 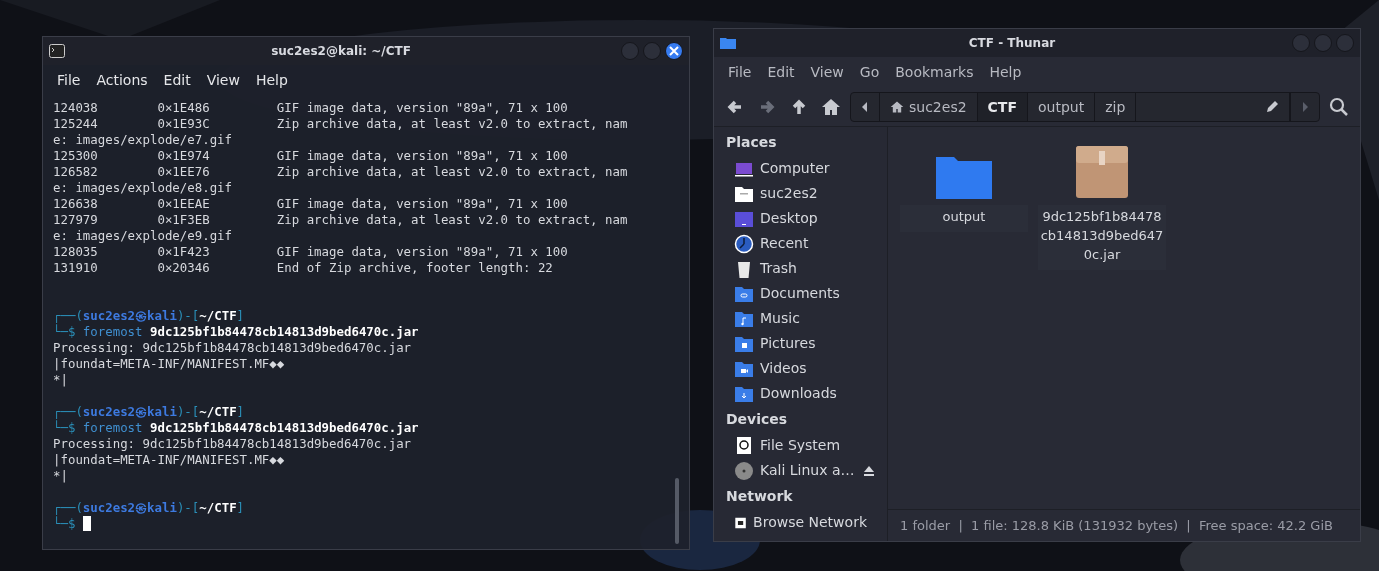 I want to click on sidebar-item: Trash, so click(x=800, y=268).